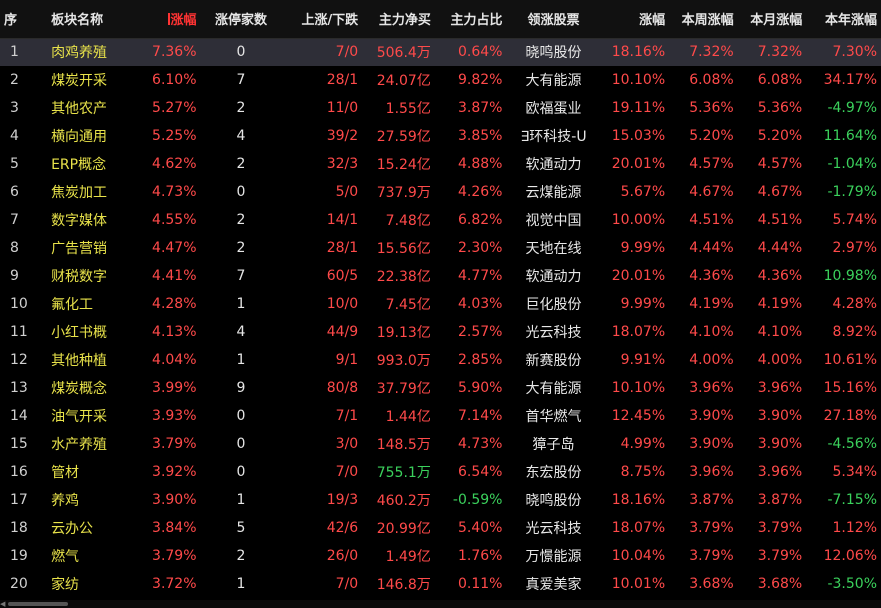 The width and height of the screenshot is (881, 608). Describe the element at coordinates (553, 444) in the screenshot. I see `cell-leading-stock: 獐子岛` at that location.